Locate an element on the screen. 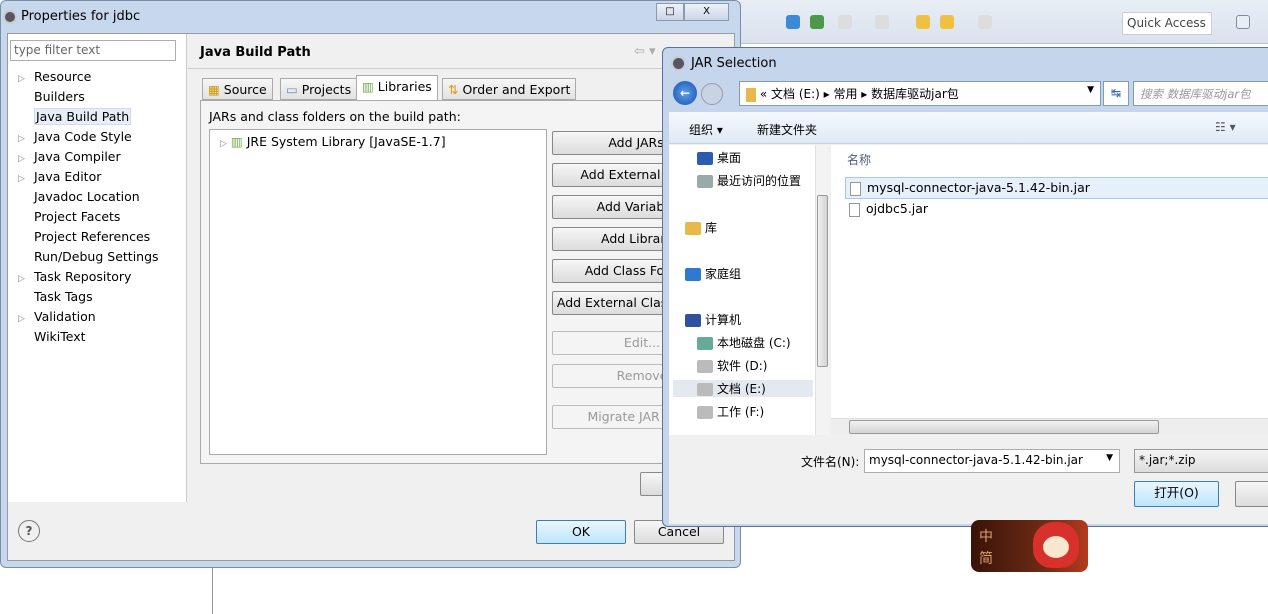 The height and width of the screenshot is (614, 1268). back-button: ← is located at coordinates (685, 93).